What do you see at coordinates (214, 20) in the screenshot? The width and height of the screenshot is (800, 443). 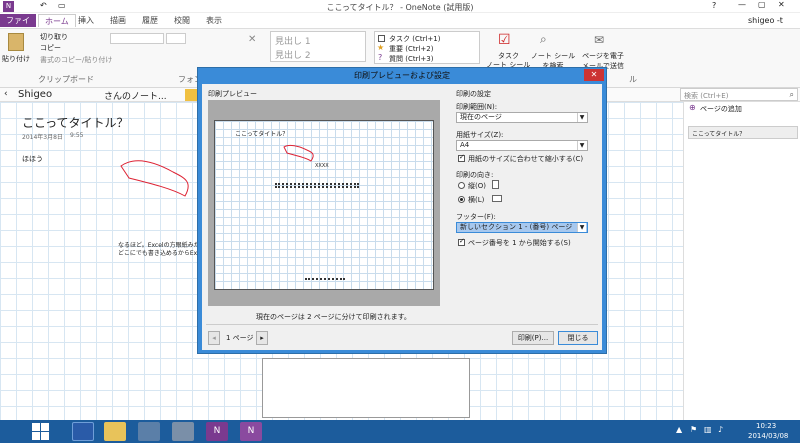 I see `tab-view: 表示` at bounding box center [214, 20].